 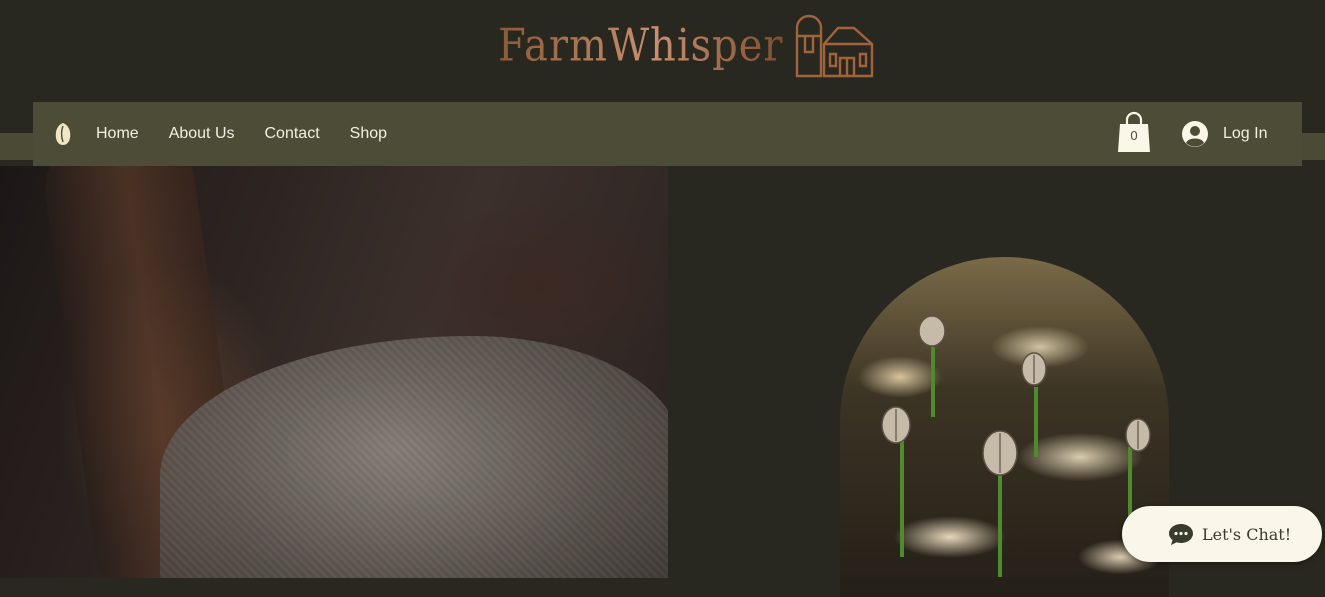 I want to click on login-label: Log In, so click(x=1245, y=133).